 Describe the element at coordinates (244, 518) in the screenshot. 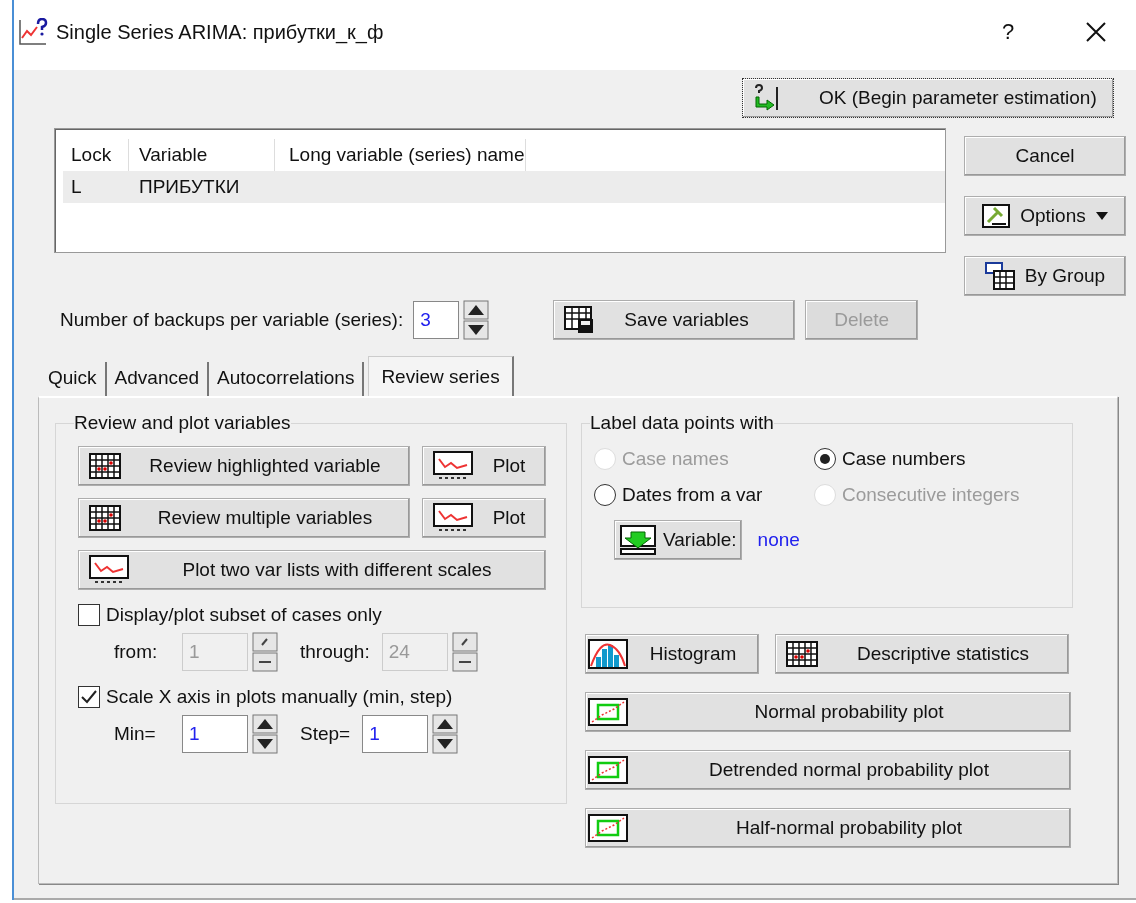

I see `review-button: Review multiple variables` at that location.